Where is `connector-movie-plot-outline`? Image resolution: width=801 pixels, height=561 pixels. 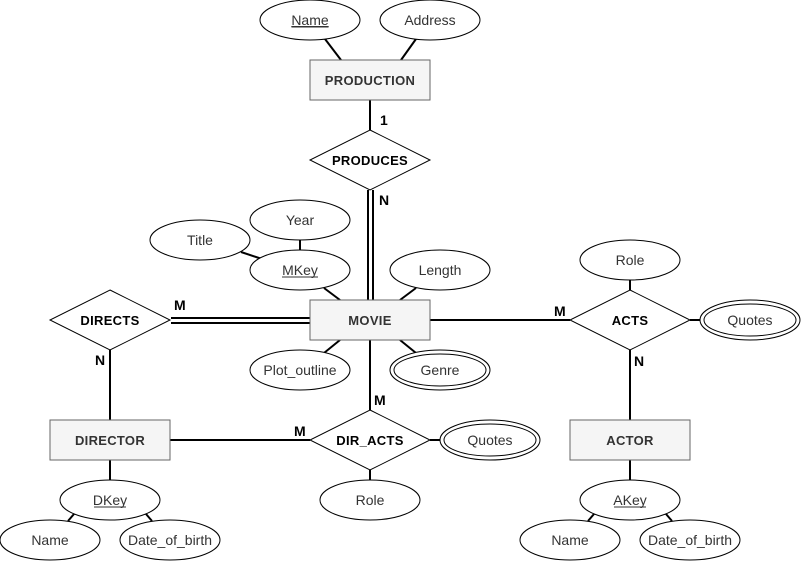 connector-movie-plot-outline is located at coordinates (332, 346).